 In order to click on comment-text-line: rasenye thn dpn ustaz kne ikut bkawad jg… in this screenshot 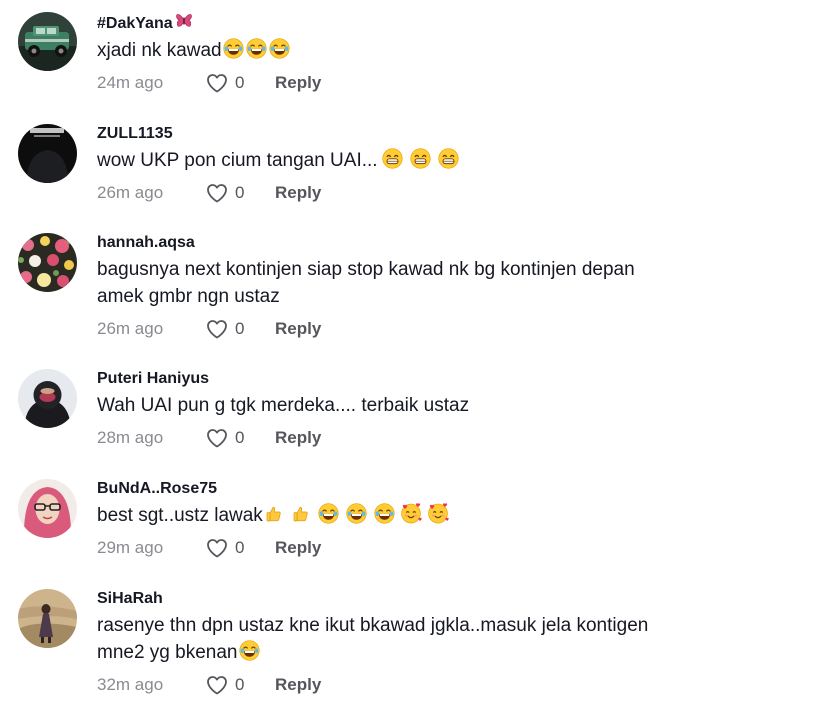, I will do `click(373, 625)`.